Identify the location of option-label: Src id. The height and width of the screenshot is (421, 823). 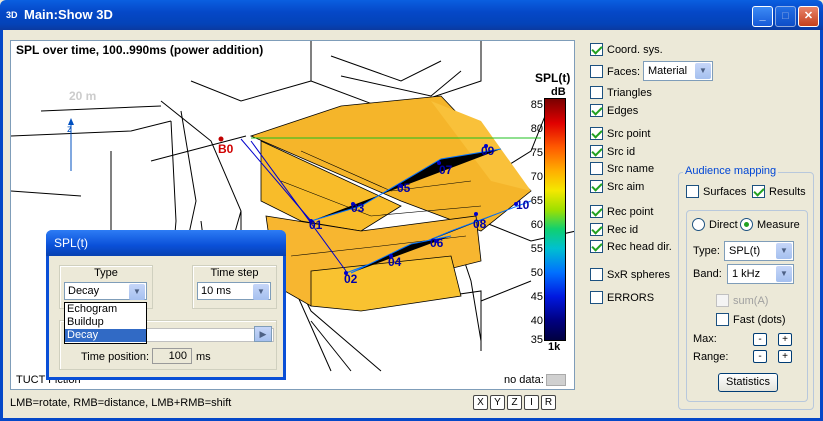
(621, 151).